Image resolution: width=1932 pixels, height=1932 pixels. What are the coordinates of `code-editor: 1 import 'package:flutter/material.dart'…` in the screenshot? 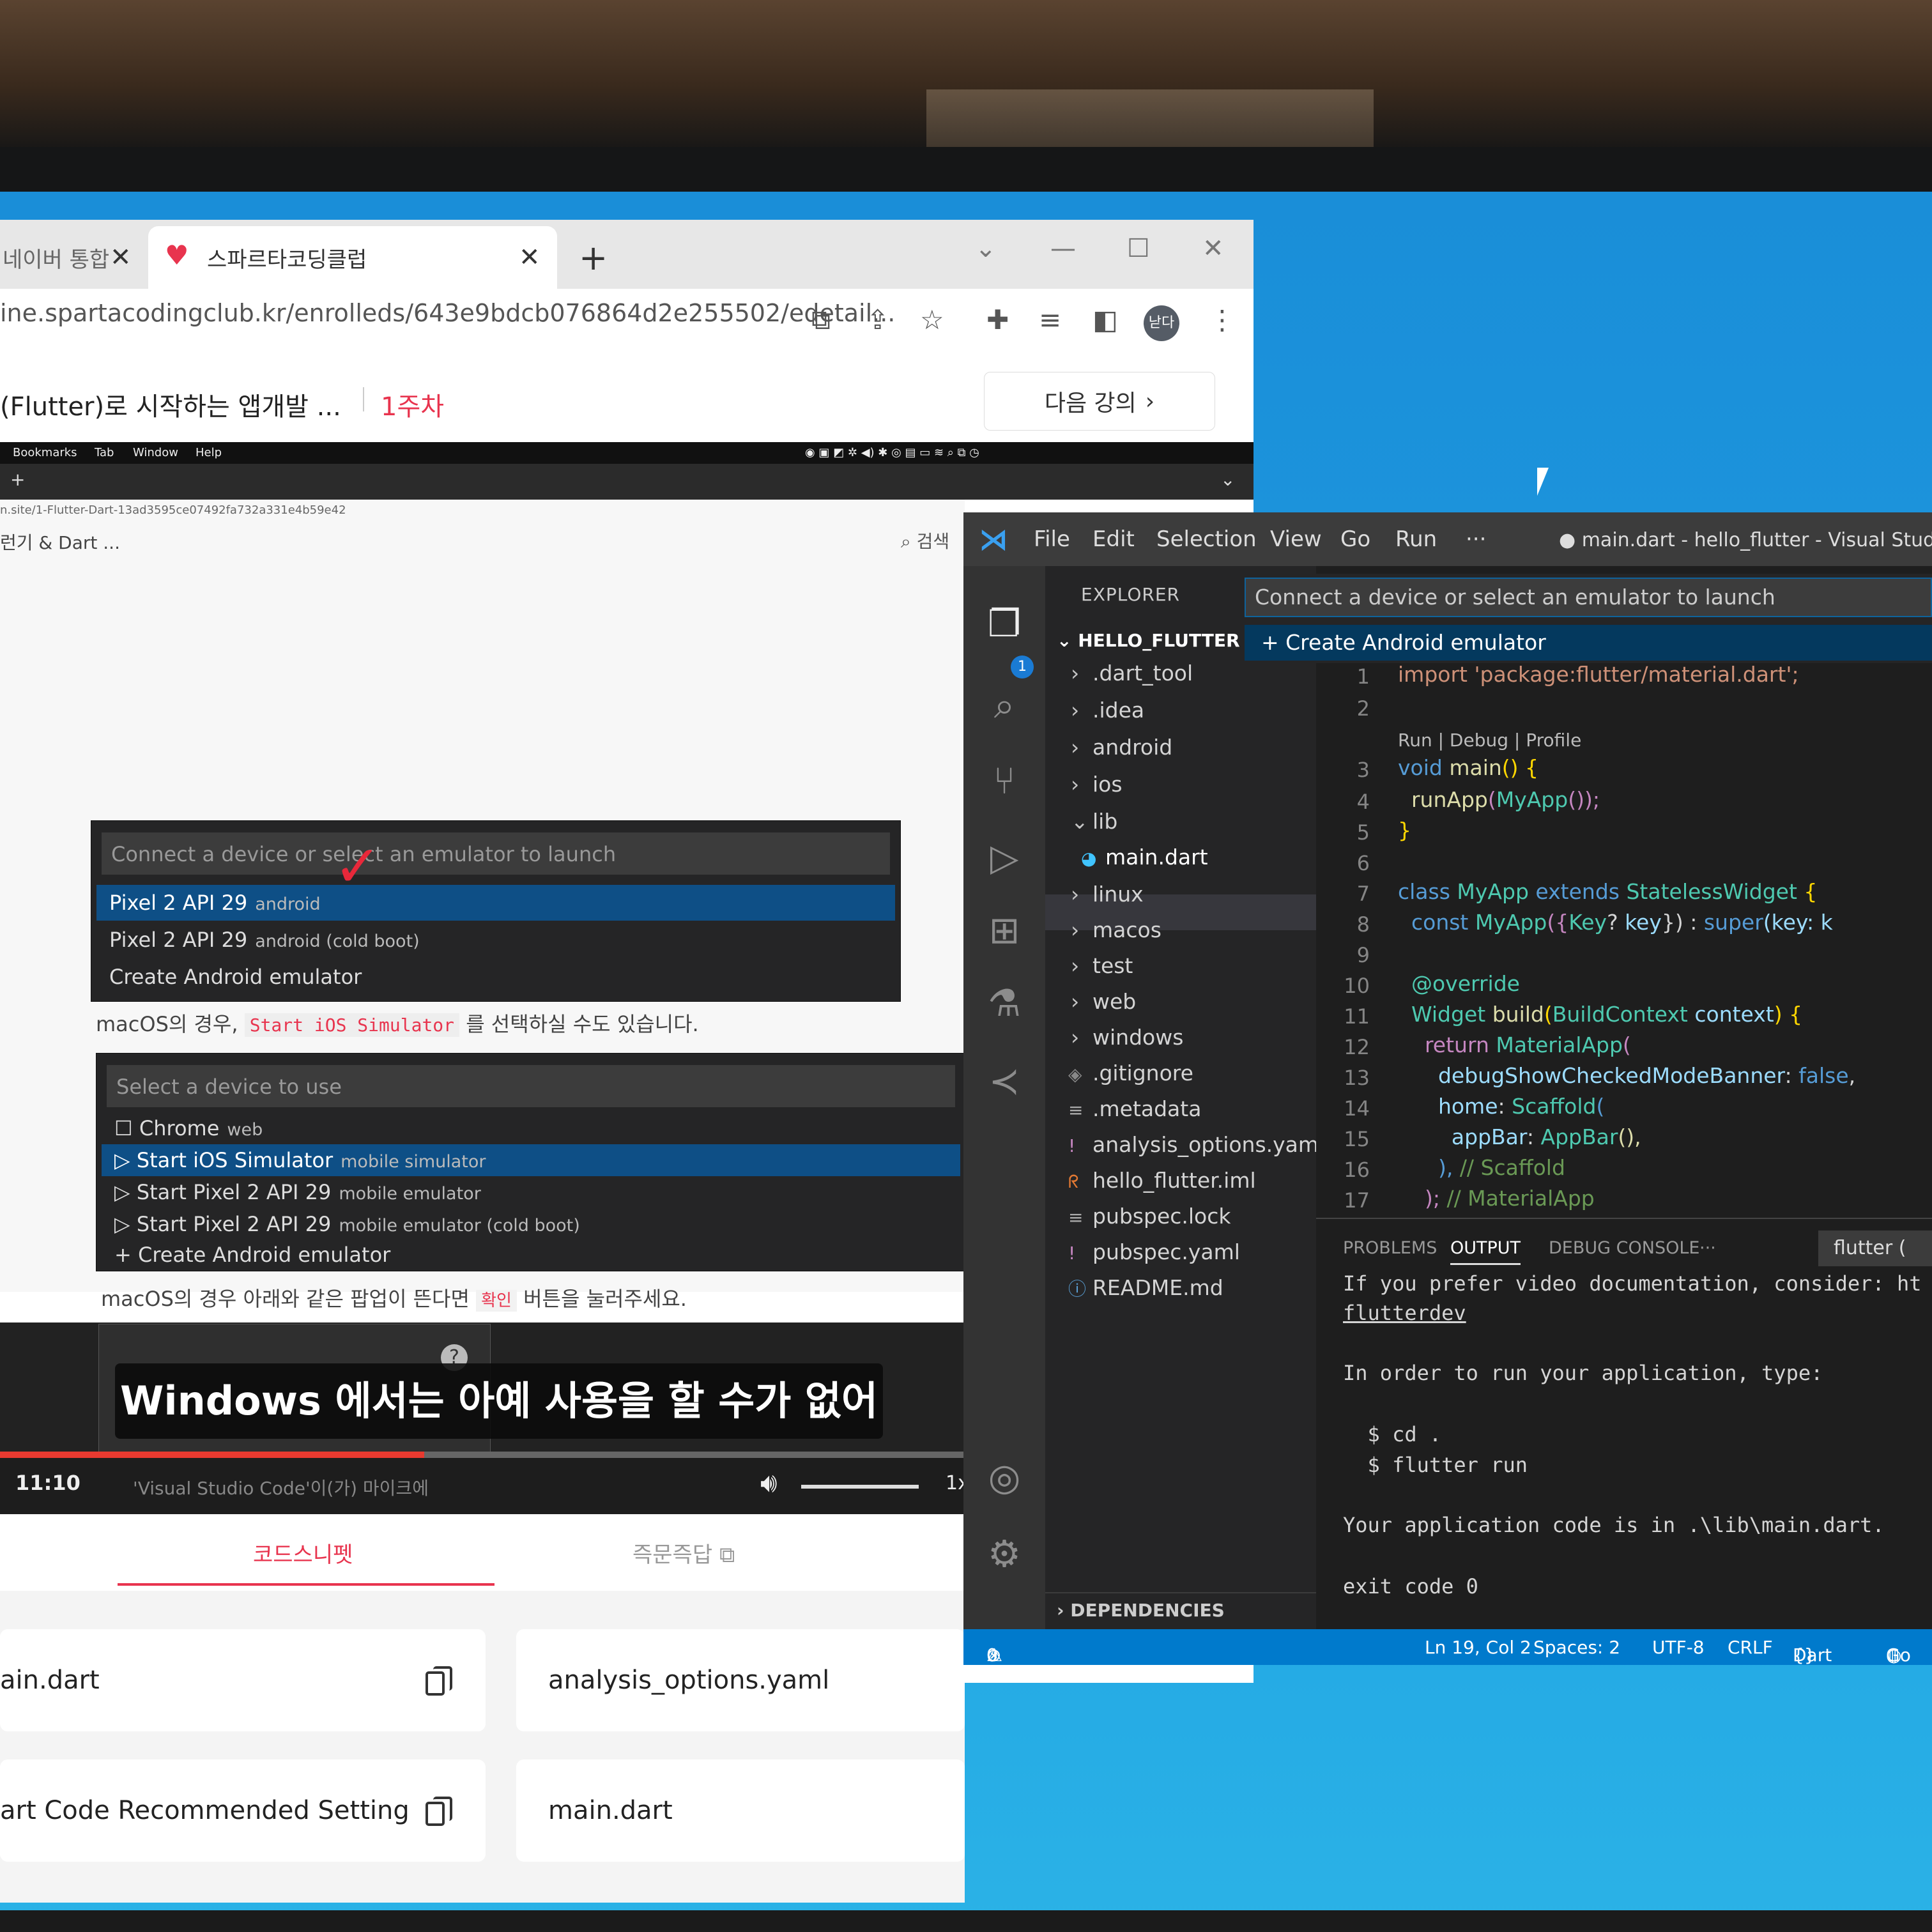 It's located at (1624, 892).